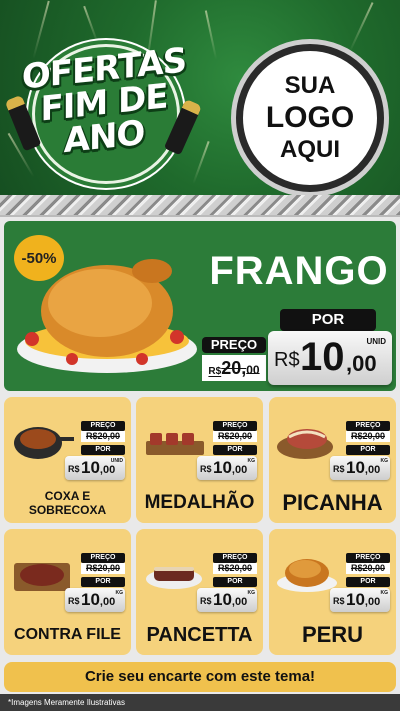  I want to click on discount-badge: -50%, so click(39, 258).